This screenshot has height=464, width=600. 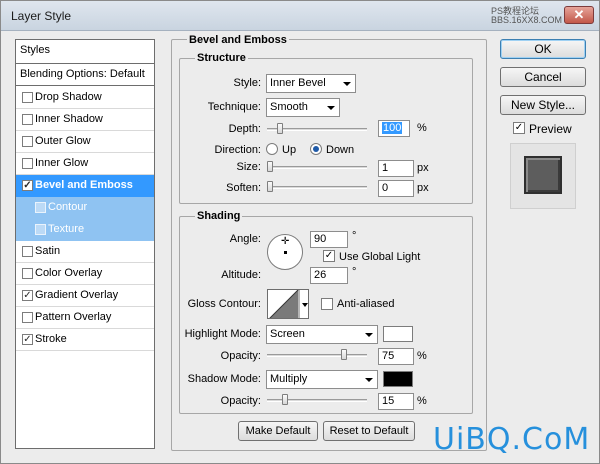 I want to click on anti-aliased-checkbox, so click(x=327, y=304).